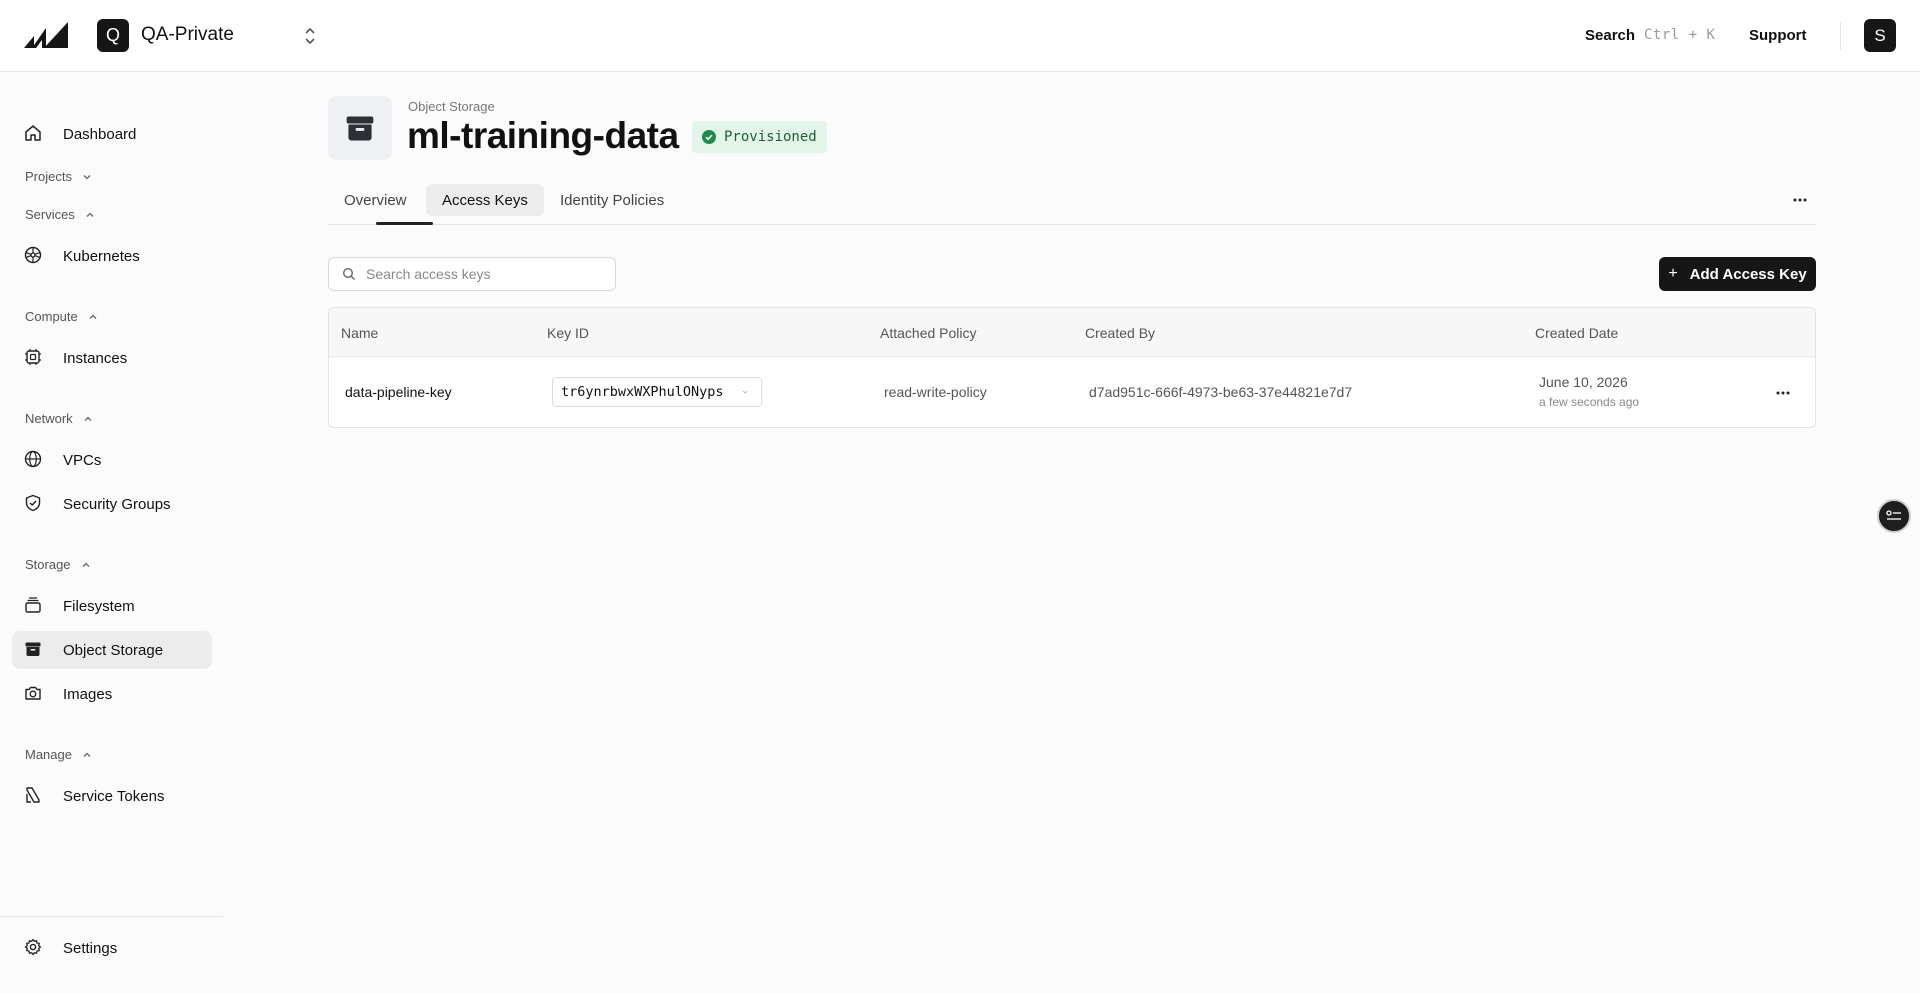 The width and height of the screenshot is (1920, 993). I want to click on sidebar-item-settings: Settings, so click(112, 948).